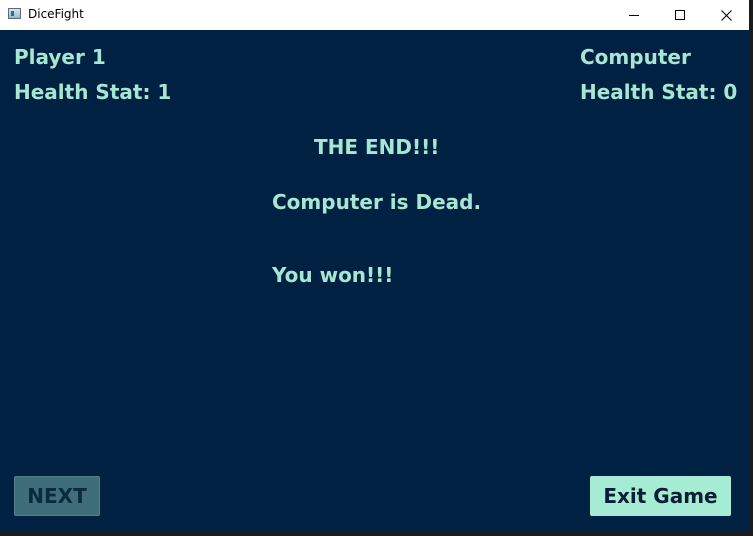 This screenshot has width=753, height=536. I want to click on close-button, so click(726, 15).